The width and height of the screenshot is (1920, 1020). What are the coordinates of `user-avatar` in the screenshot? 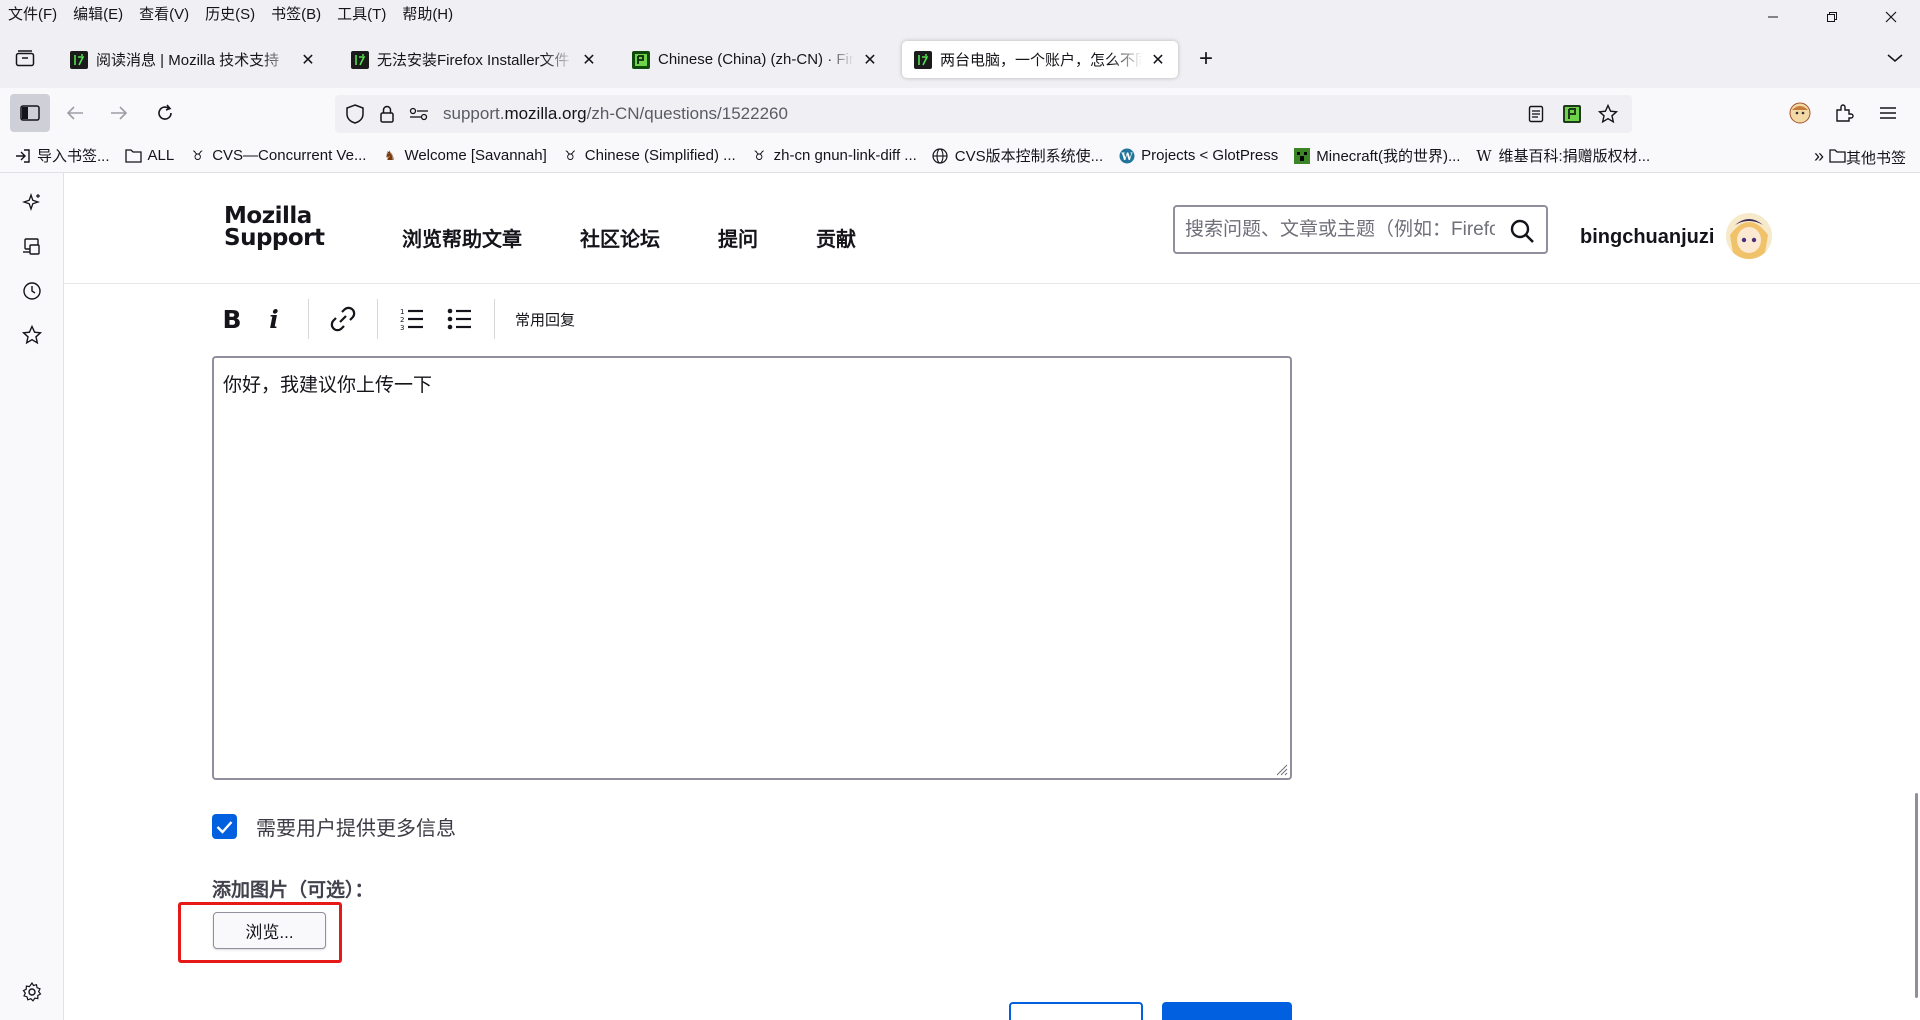 It's located at (1749, 236).